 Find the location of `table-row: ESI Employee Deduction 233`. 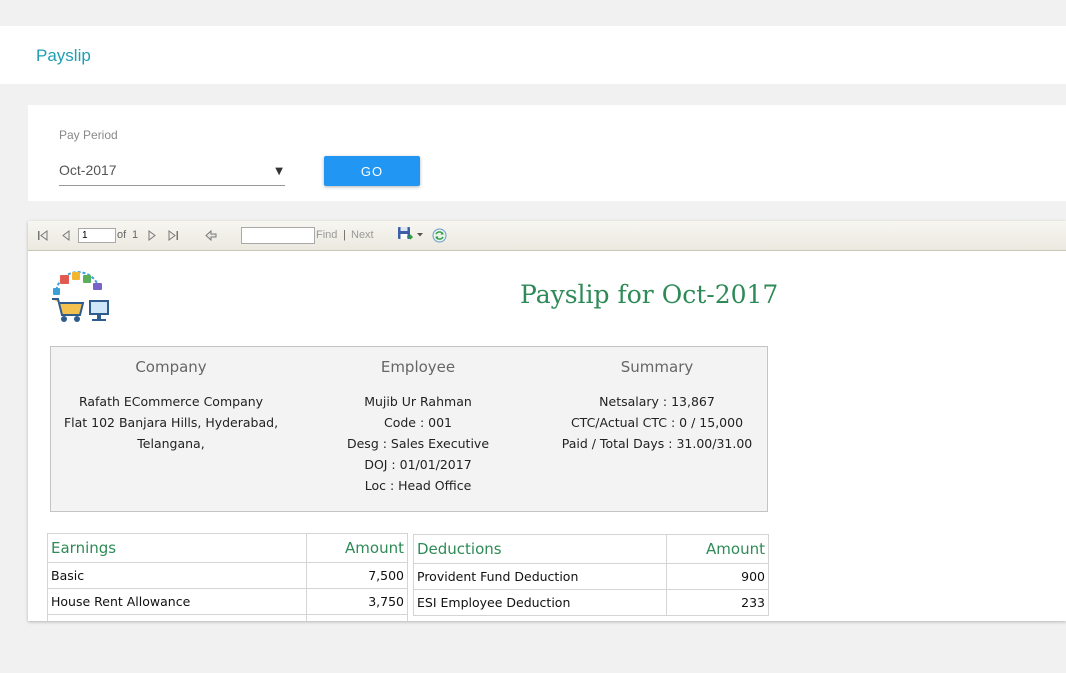

table-row: ESI Employee Deduction 233 is located at coordinates (591, 602).